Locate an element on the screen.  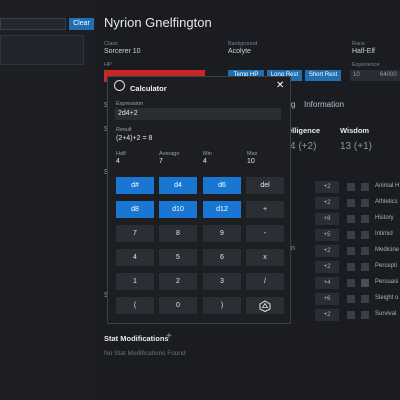
skill-mod: +6 is located at coordinates (327, 299).